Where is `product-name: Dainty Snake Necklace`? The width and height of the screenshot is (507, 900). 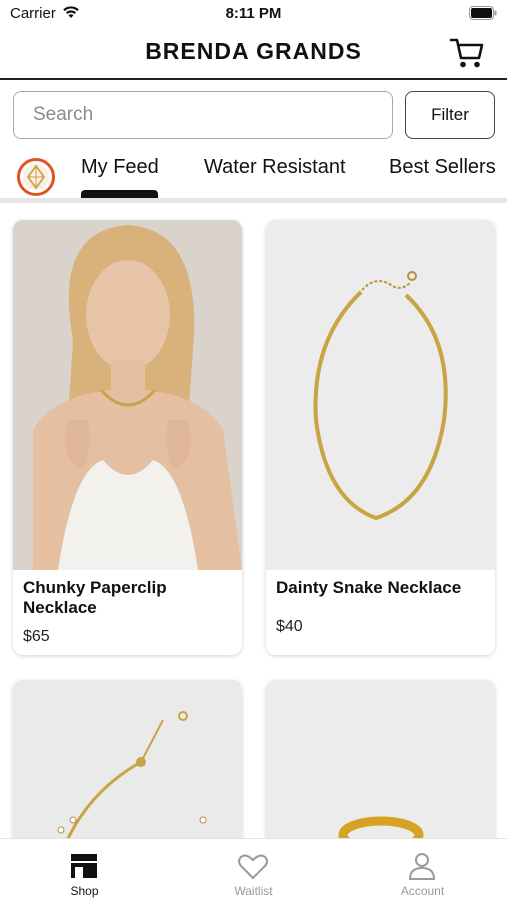 product-name: Dainty Snake Necklace is located at coordinates (369, 587).